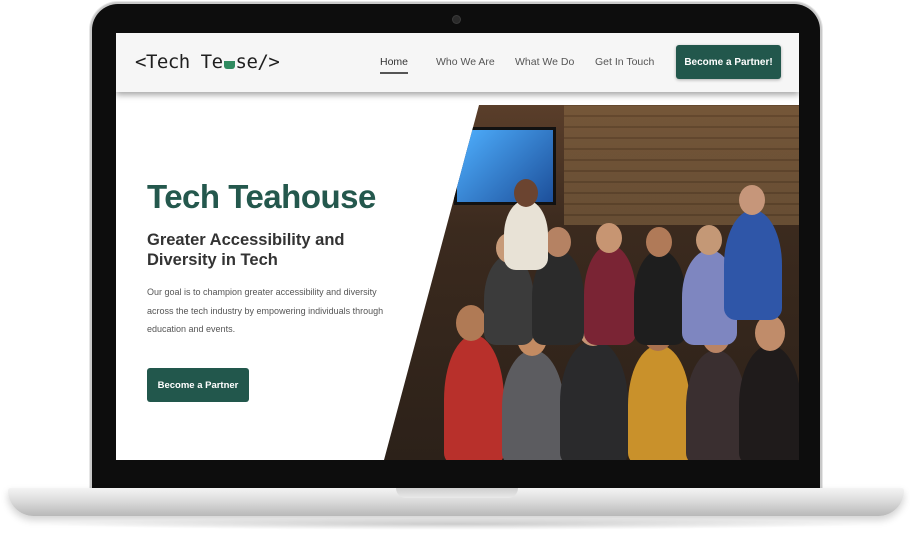 This screenshot has height=550, width=910. Describe the element at coordinates (505, 166) in the screenshot. I see `photo-tv-screen` at that location.